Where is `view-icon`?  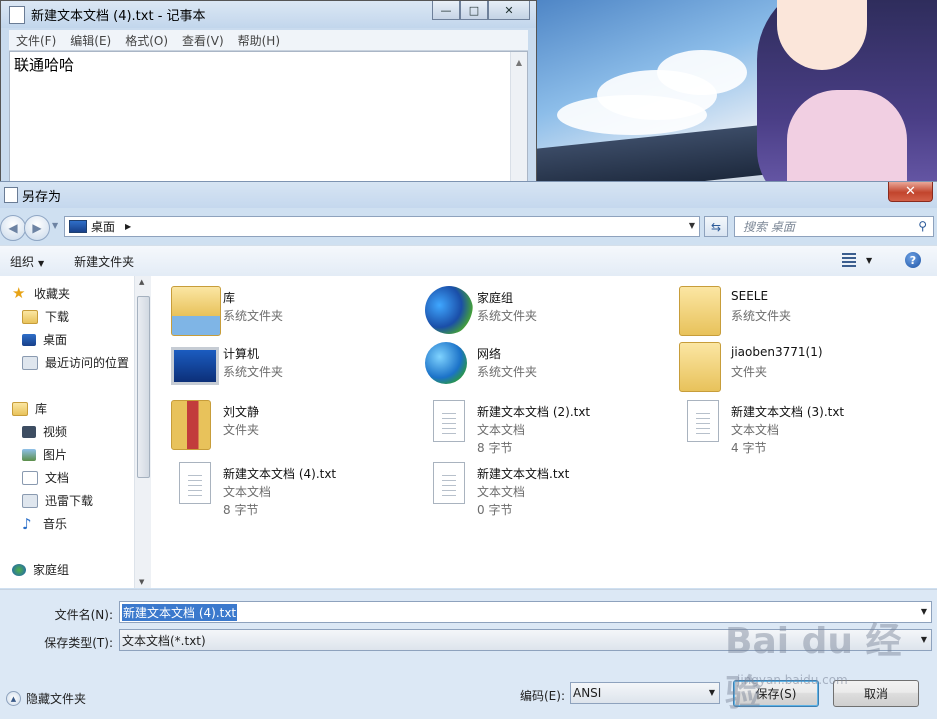
view-icon is located at coordinates (849, 260).